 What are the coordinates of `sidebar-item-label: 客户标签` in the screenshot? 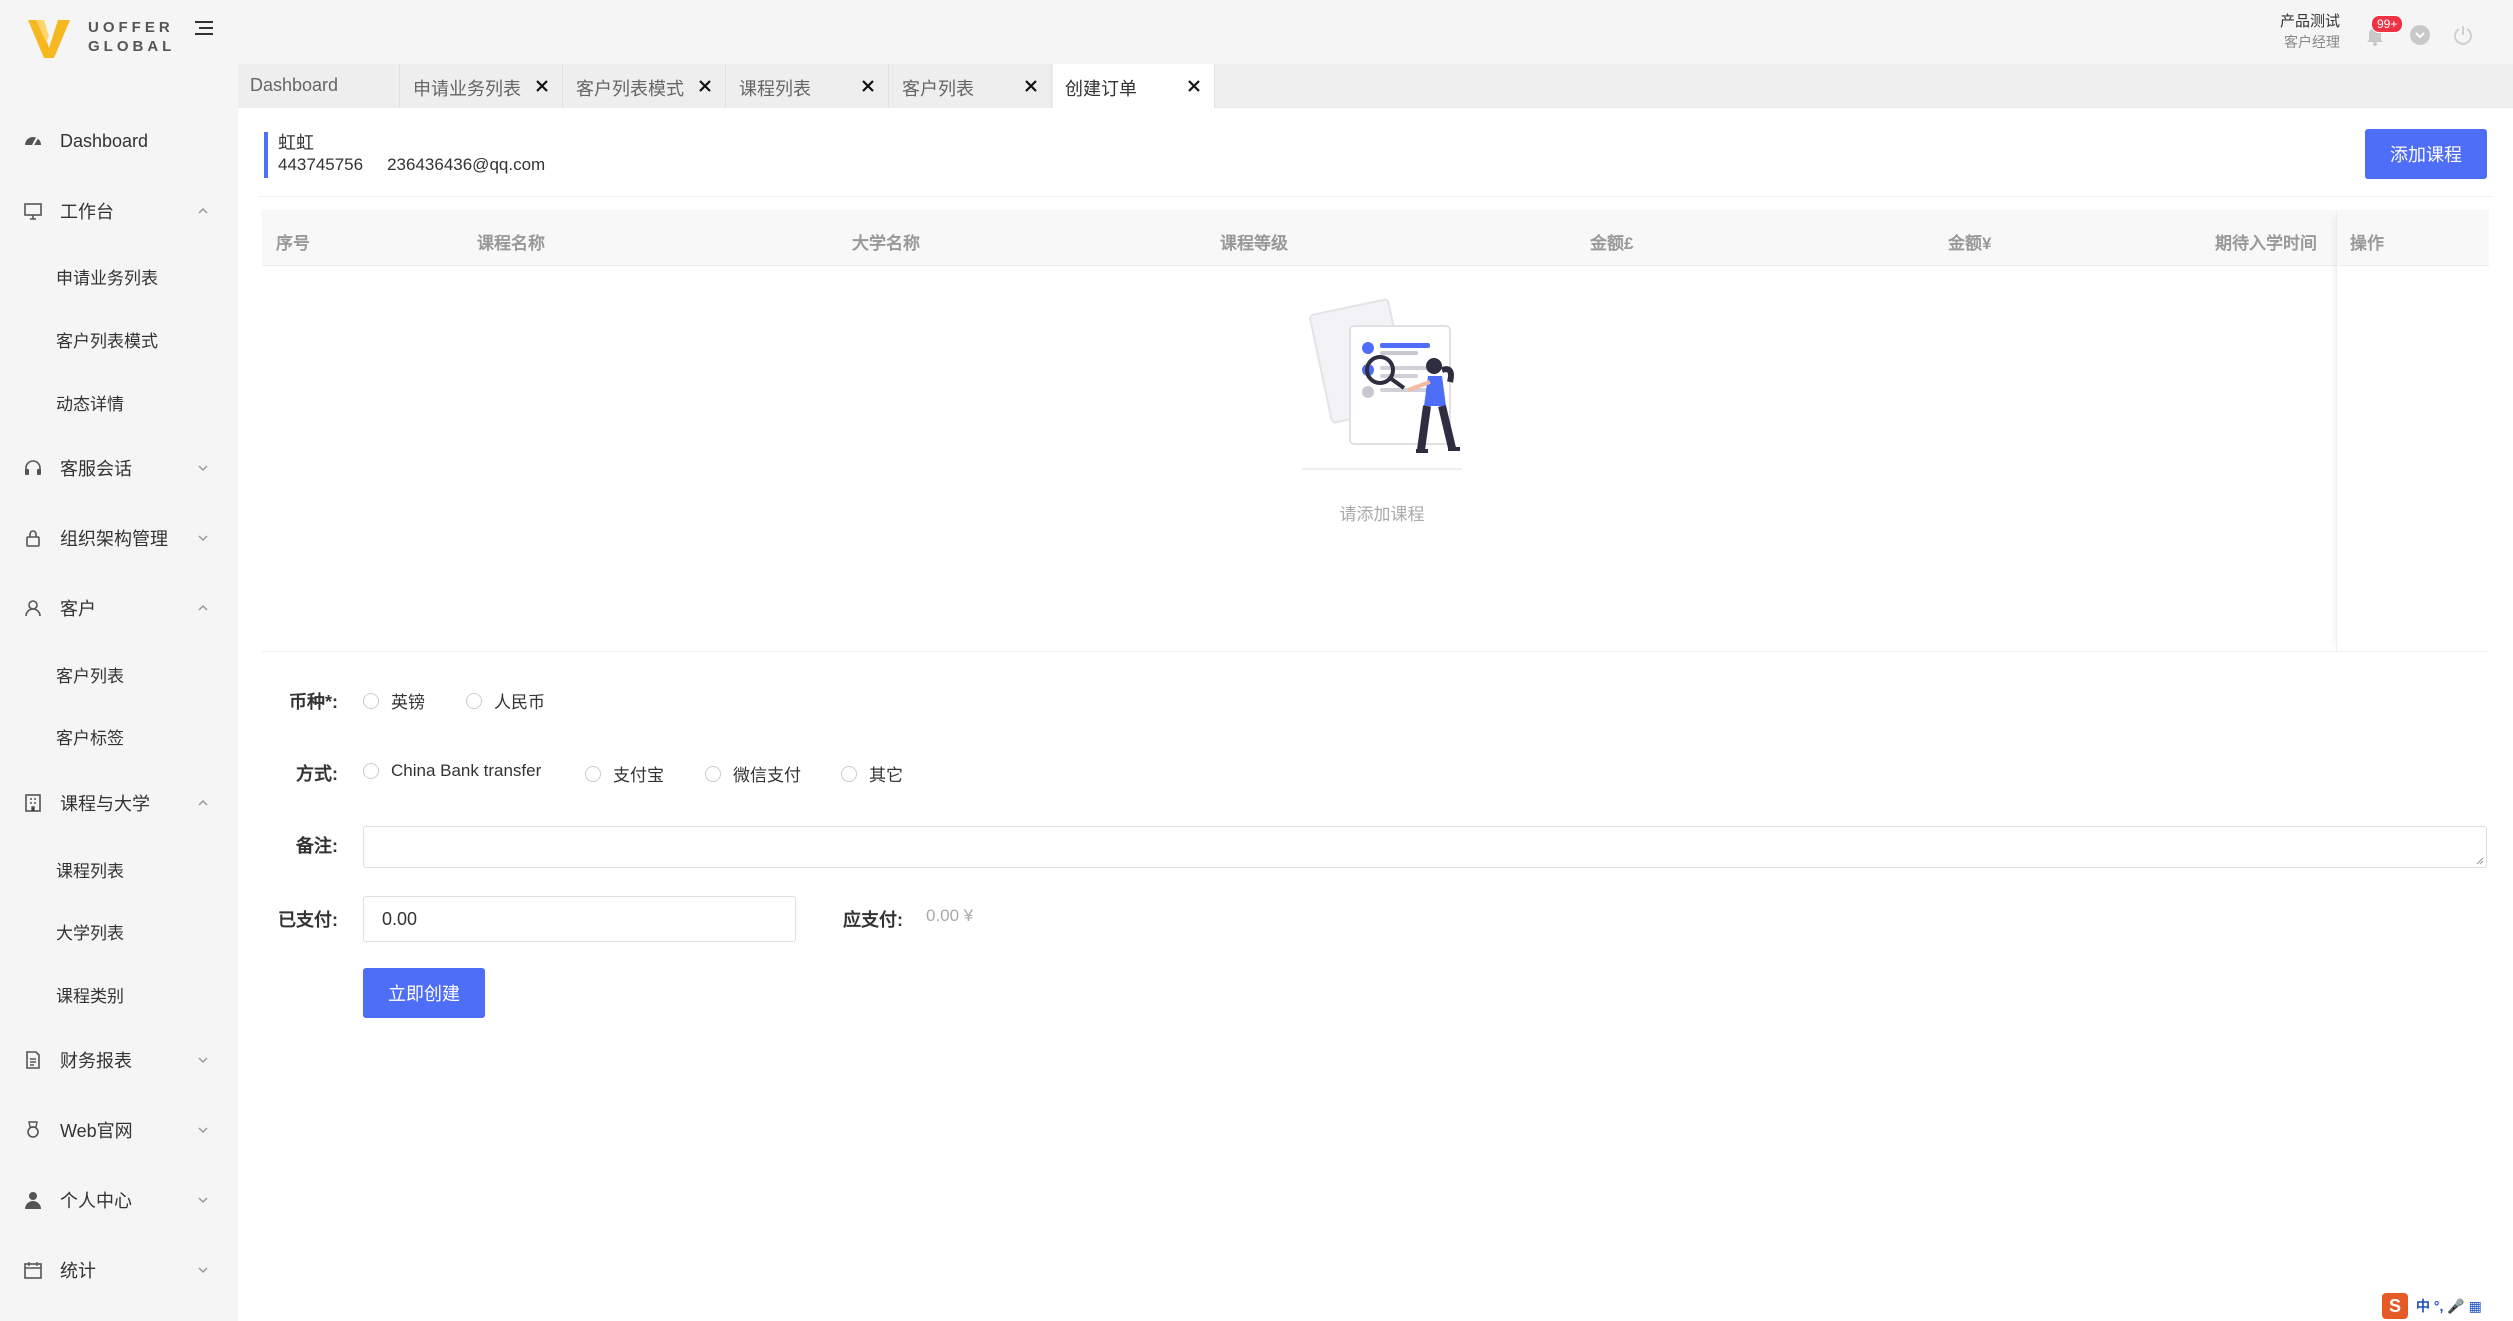 It's located at (90, 738).